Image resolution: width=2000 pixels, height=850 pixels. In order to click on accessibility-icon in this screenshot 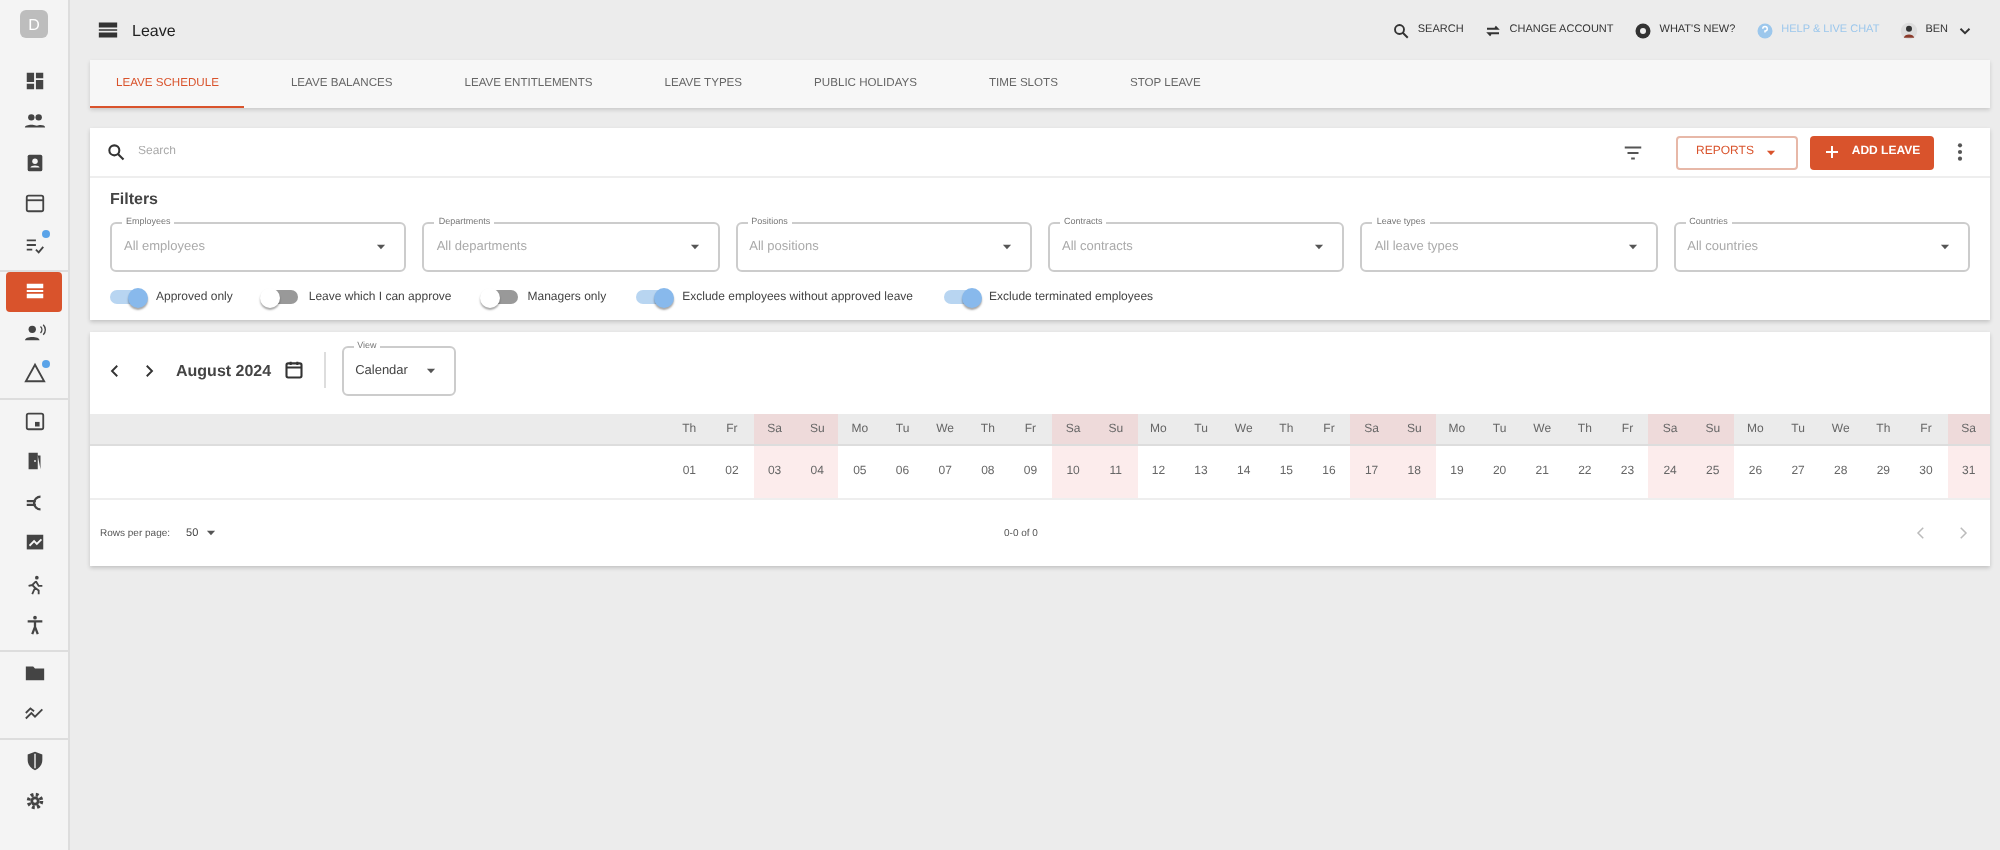, I will do `click(34, 625)`.